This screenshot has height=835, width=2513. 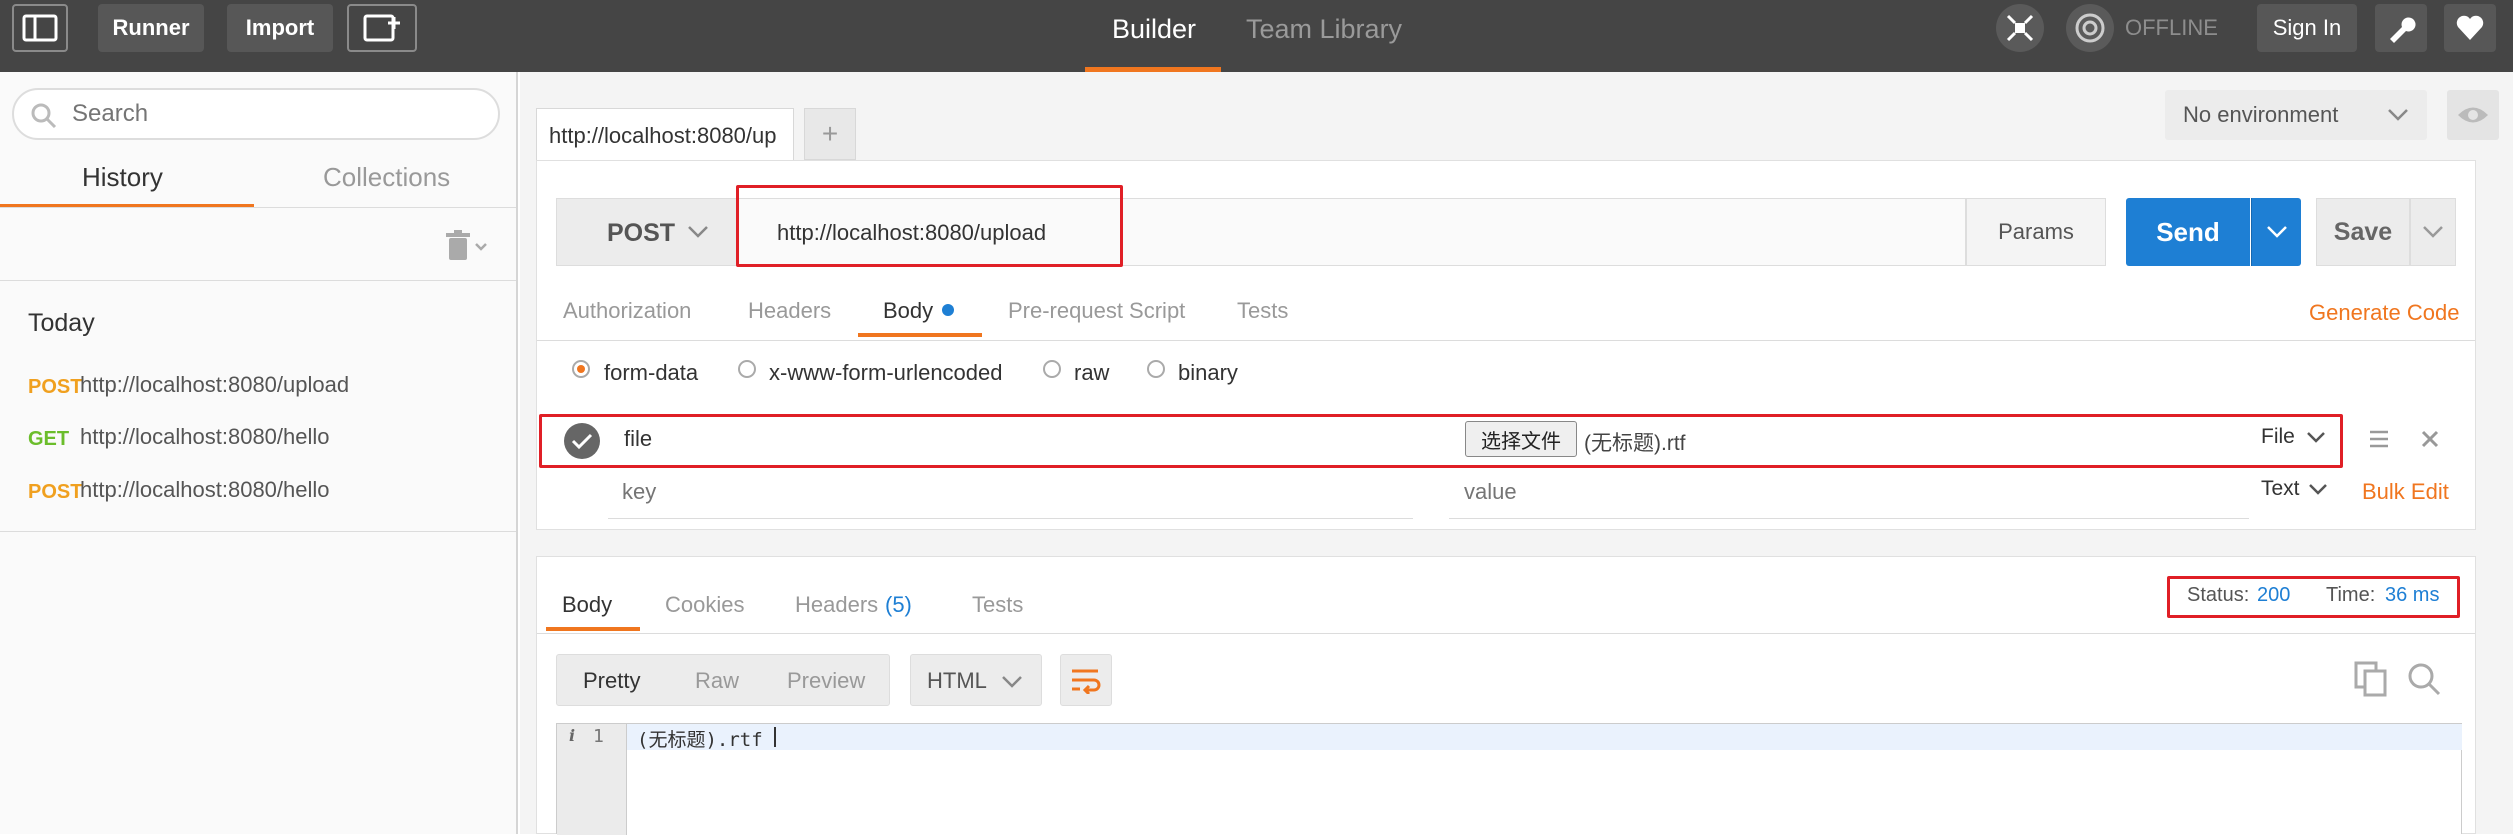 What do you see at coordinates (581, 369) in the screenshot?
I see `radio-form-data` at bounding box center [581, 369].